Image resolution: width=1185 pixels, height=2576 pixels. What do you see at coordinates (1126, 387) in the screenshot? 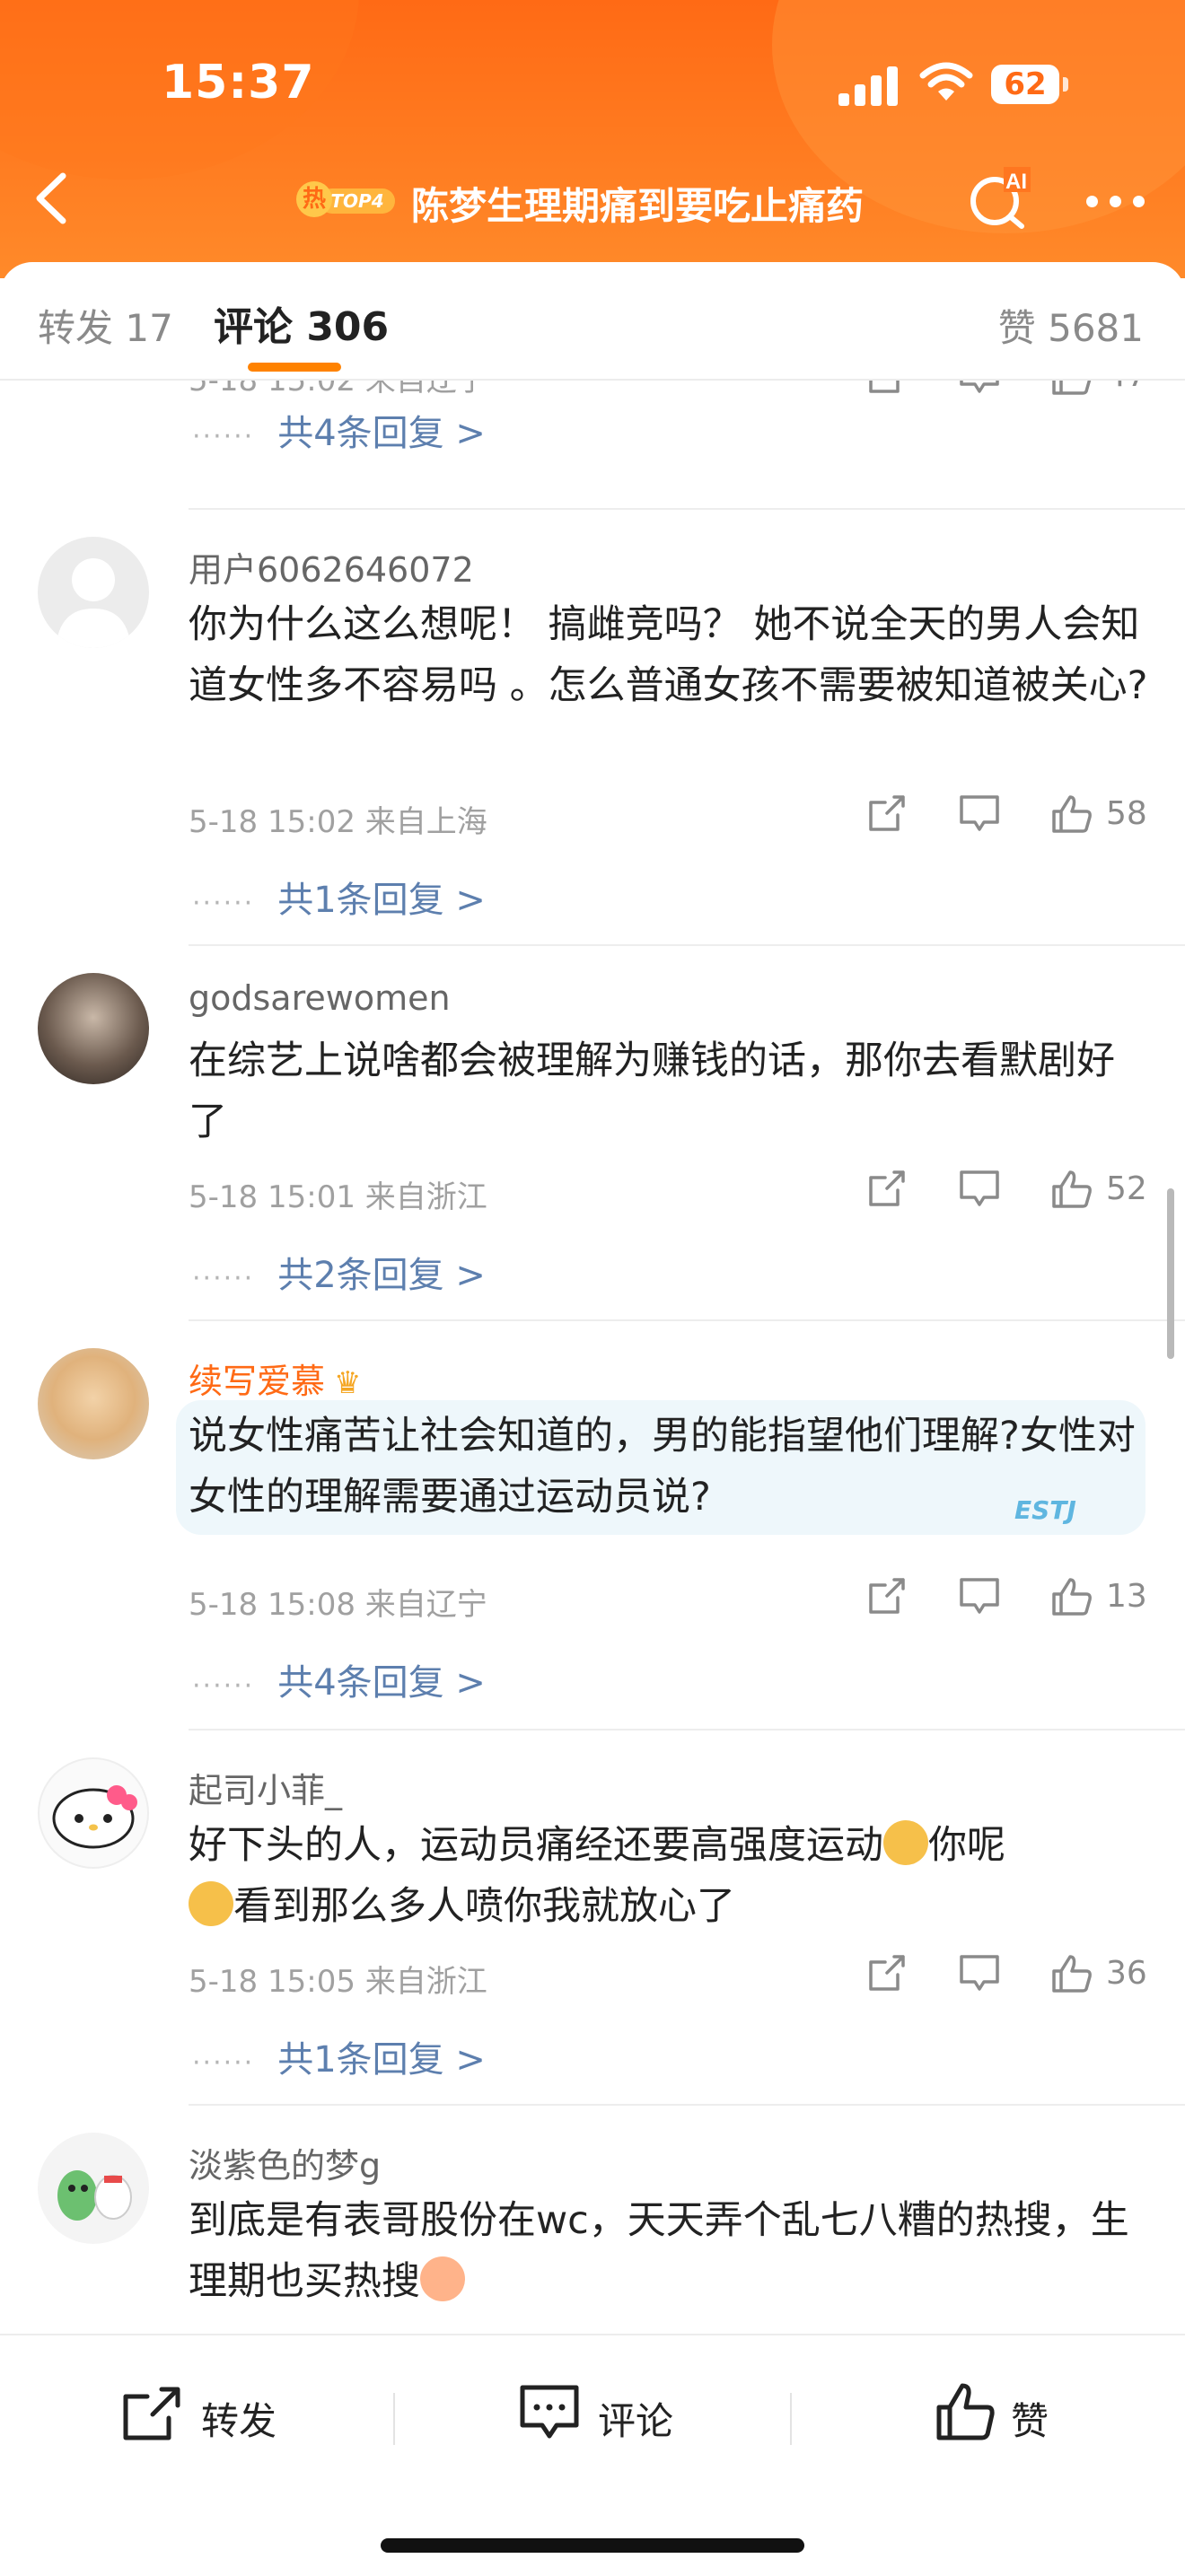
I see `like-count: 47` at bounding box center [1126, 387].